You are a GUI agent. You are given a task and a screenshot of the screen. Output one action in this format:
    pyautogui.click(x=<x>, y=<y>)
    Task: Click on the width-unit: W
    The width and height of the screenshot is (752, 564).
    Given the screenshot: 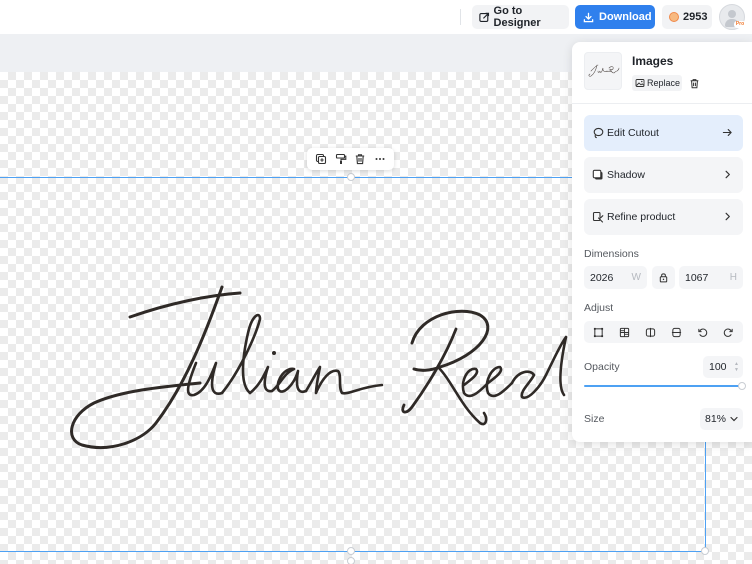 What is the action you would take?
    pyautogui.click(x=636, y=277)
    